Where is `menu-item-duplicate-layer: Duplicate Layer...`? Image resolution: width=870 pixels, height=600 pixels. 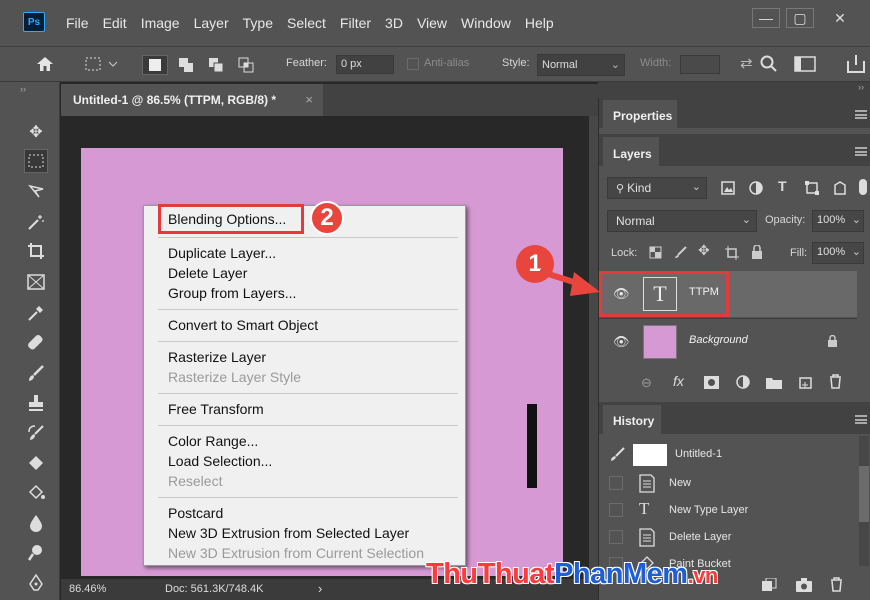
menu-item-duplicate-layer: Duplicate Layer... is located at coordinates (222, 253).